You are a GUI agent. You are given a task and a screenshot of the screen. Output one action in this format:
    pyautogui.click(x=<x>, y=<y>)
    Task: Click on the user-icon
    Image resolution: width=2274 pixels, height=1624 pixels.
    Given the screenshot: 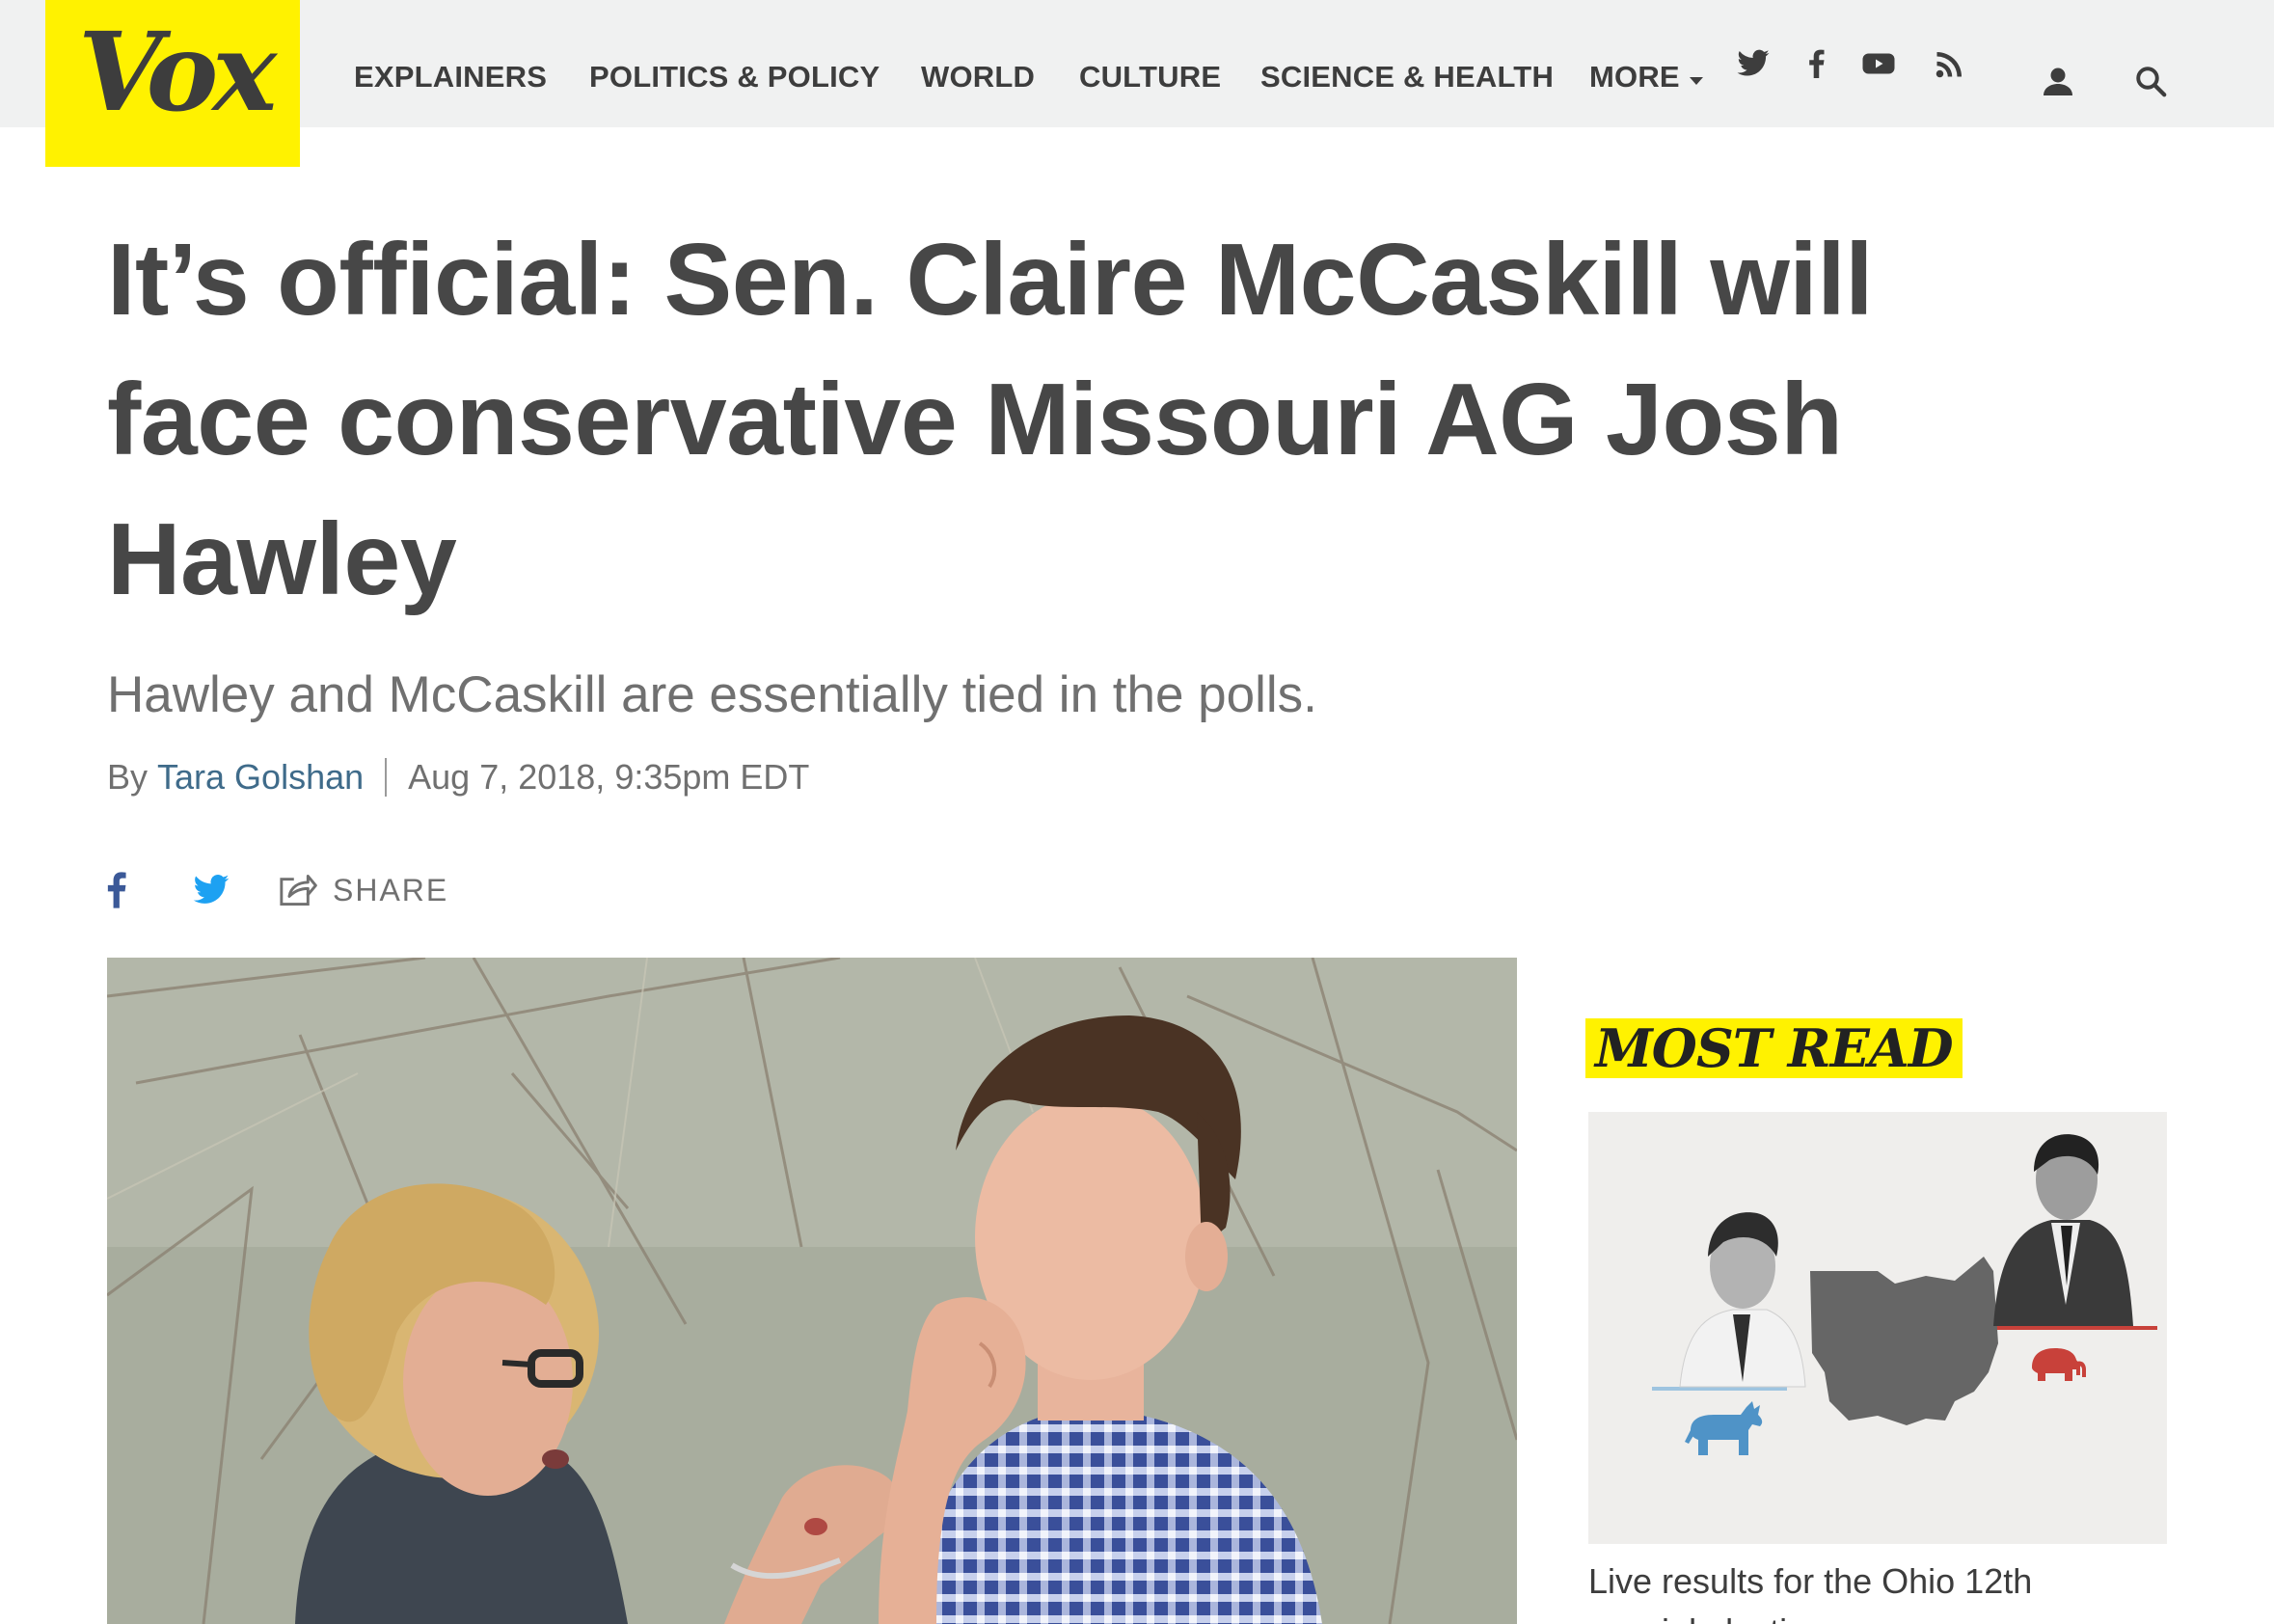 What is the action you would take?
    pyautogui.click(x=2058, y=81)
    